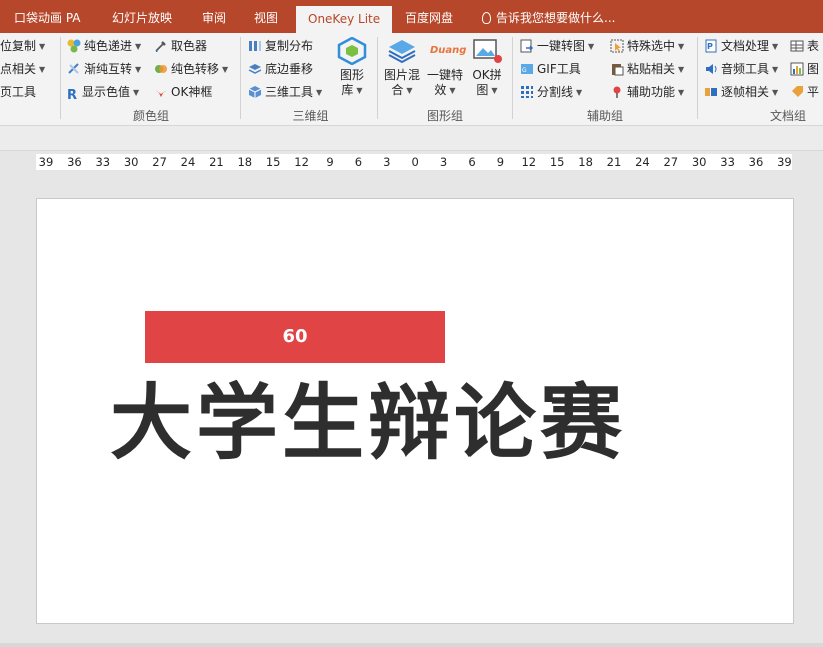 This screenshot has width=823, height=647. What do you see at coordinates (557, 162) in the screenshot?
I see `ruler-tick-label: 15` at bounding box center [557, 162].